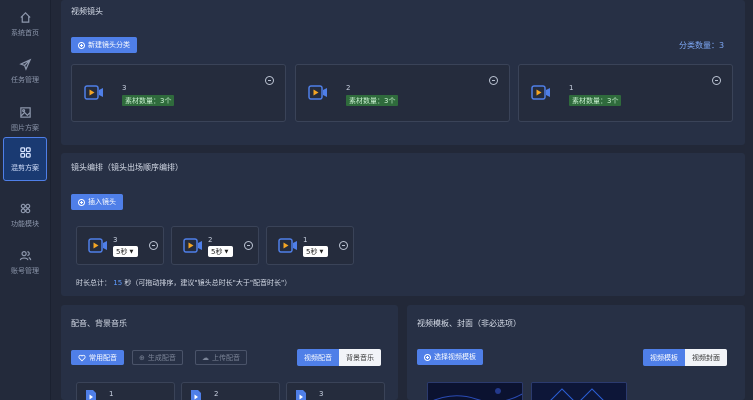  I want to click on total-prefix: 时长总计：, so click(93, 283).